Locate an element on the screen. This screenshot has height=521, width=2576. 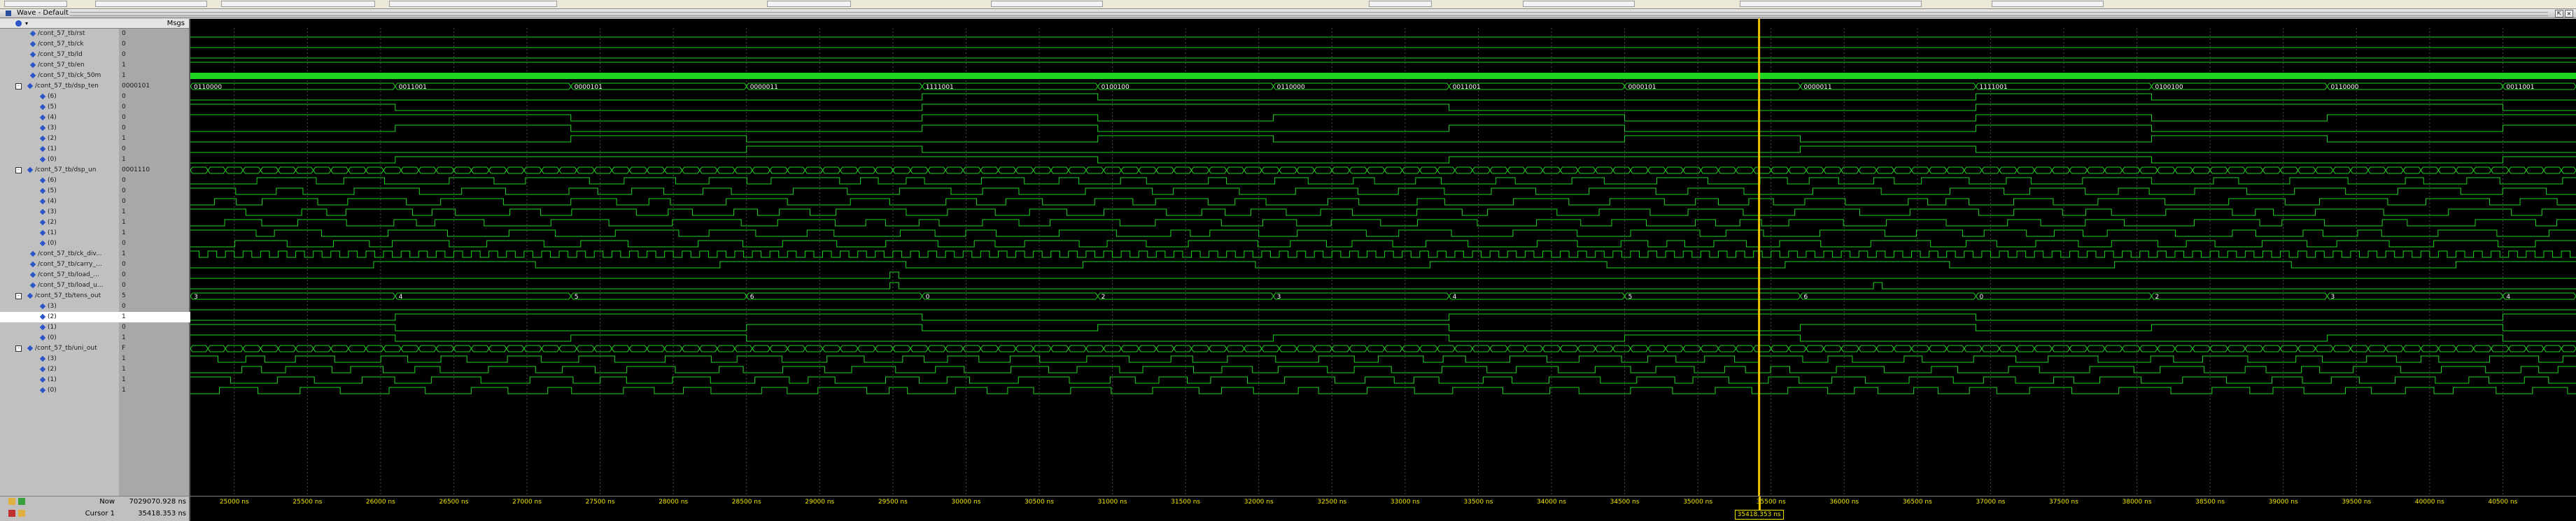
now-value: 7029070.928 ns is located at coordinates (157, 502).